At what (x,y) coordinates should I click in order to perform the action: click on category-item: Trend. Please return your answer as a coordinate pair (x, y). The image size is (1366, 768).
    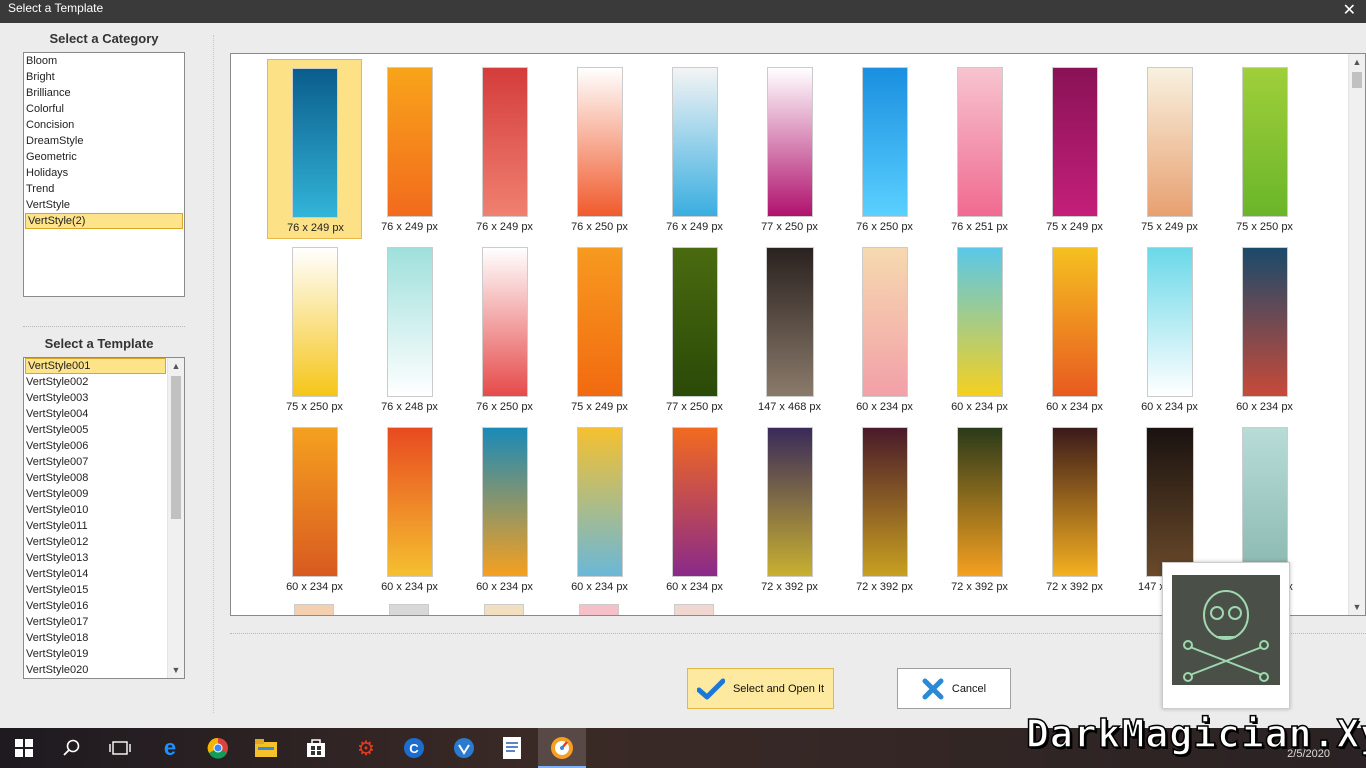
    Looking at the image, I should click on (104, 189).